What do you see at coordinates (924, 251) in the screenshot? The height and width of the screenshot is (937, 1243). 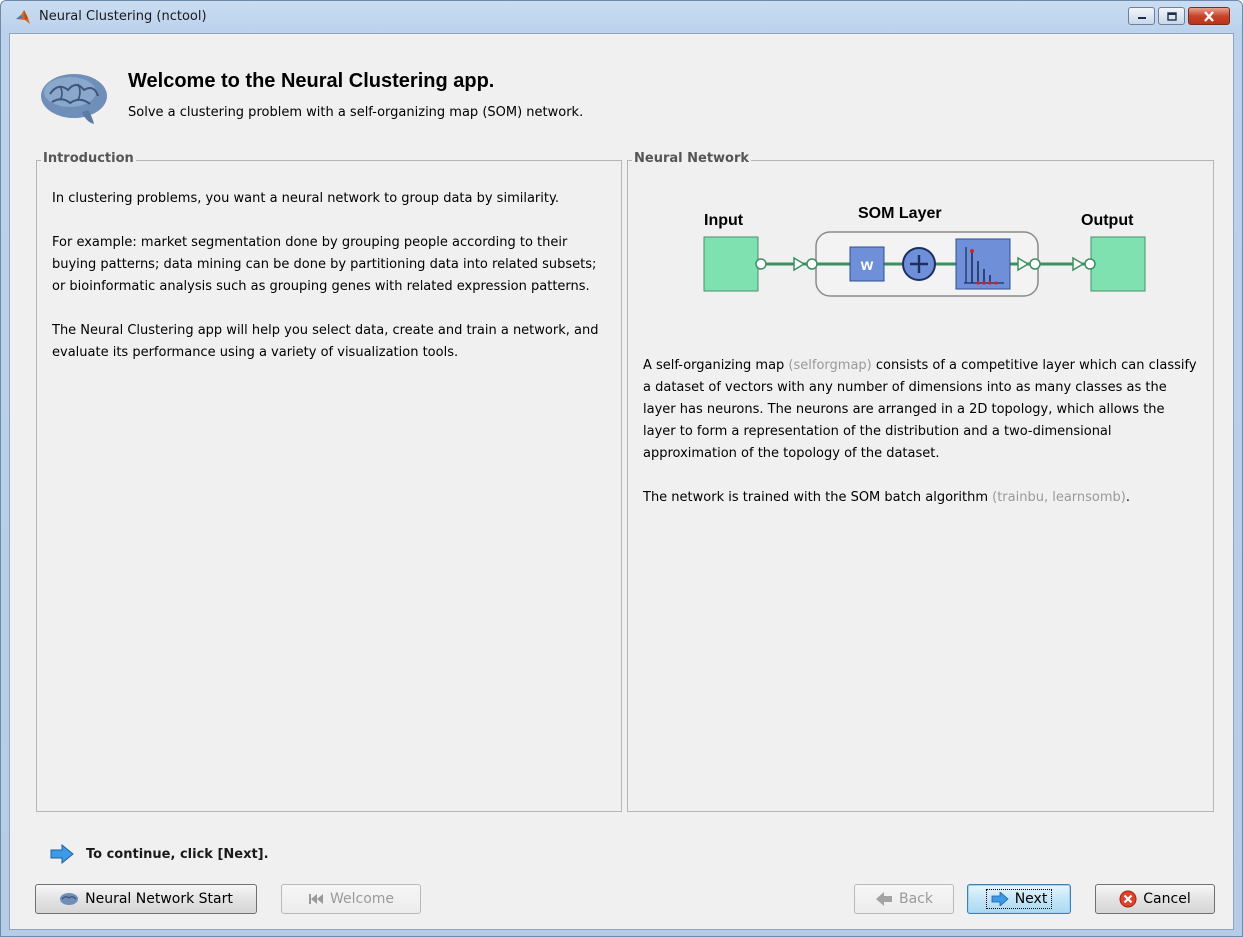 I see `network-diagram: Input SOM Layer Output w` at bounding box center [924, 251].